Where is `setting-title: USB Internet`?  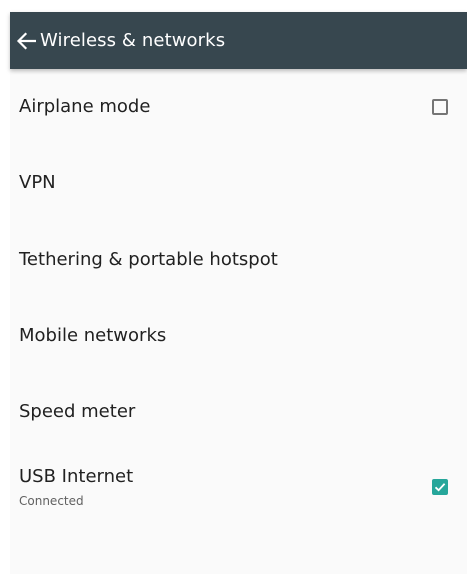
setting-title: USB Internet is located at coordinates (76, 476).